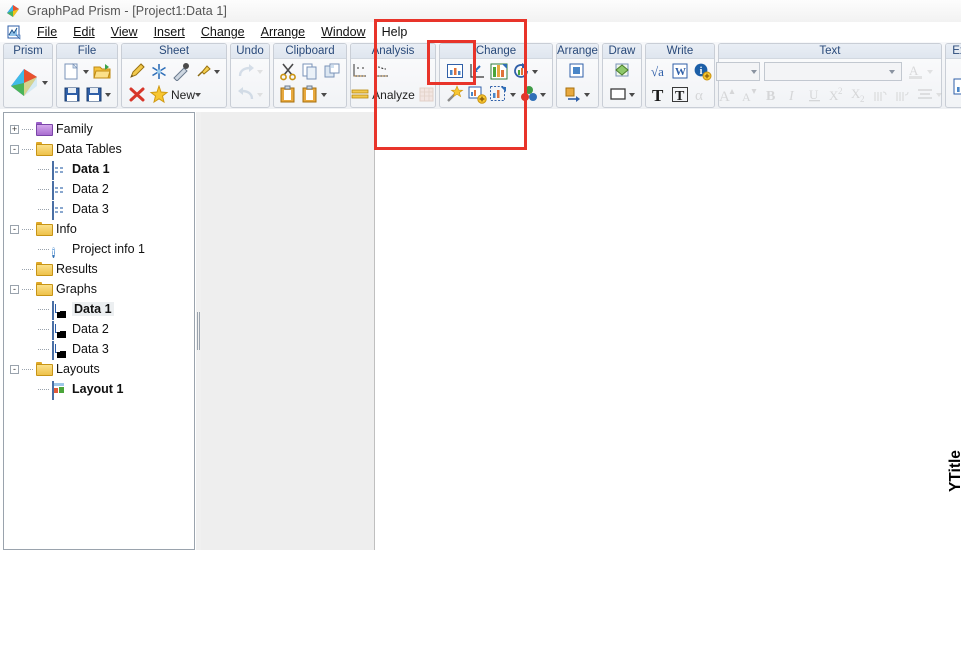 The height and width of the screenshot is (666, 961). What do you see at coordinates (260, 95) in the screenshot?
I see `undo-caret-icon` at bounding box center [260, 95].